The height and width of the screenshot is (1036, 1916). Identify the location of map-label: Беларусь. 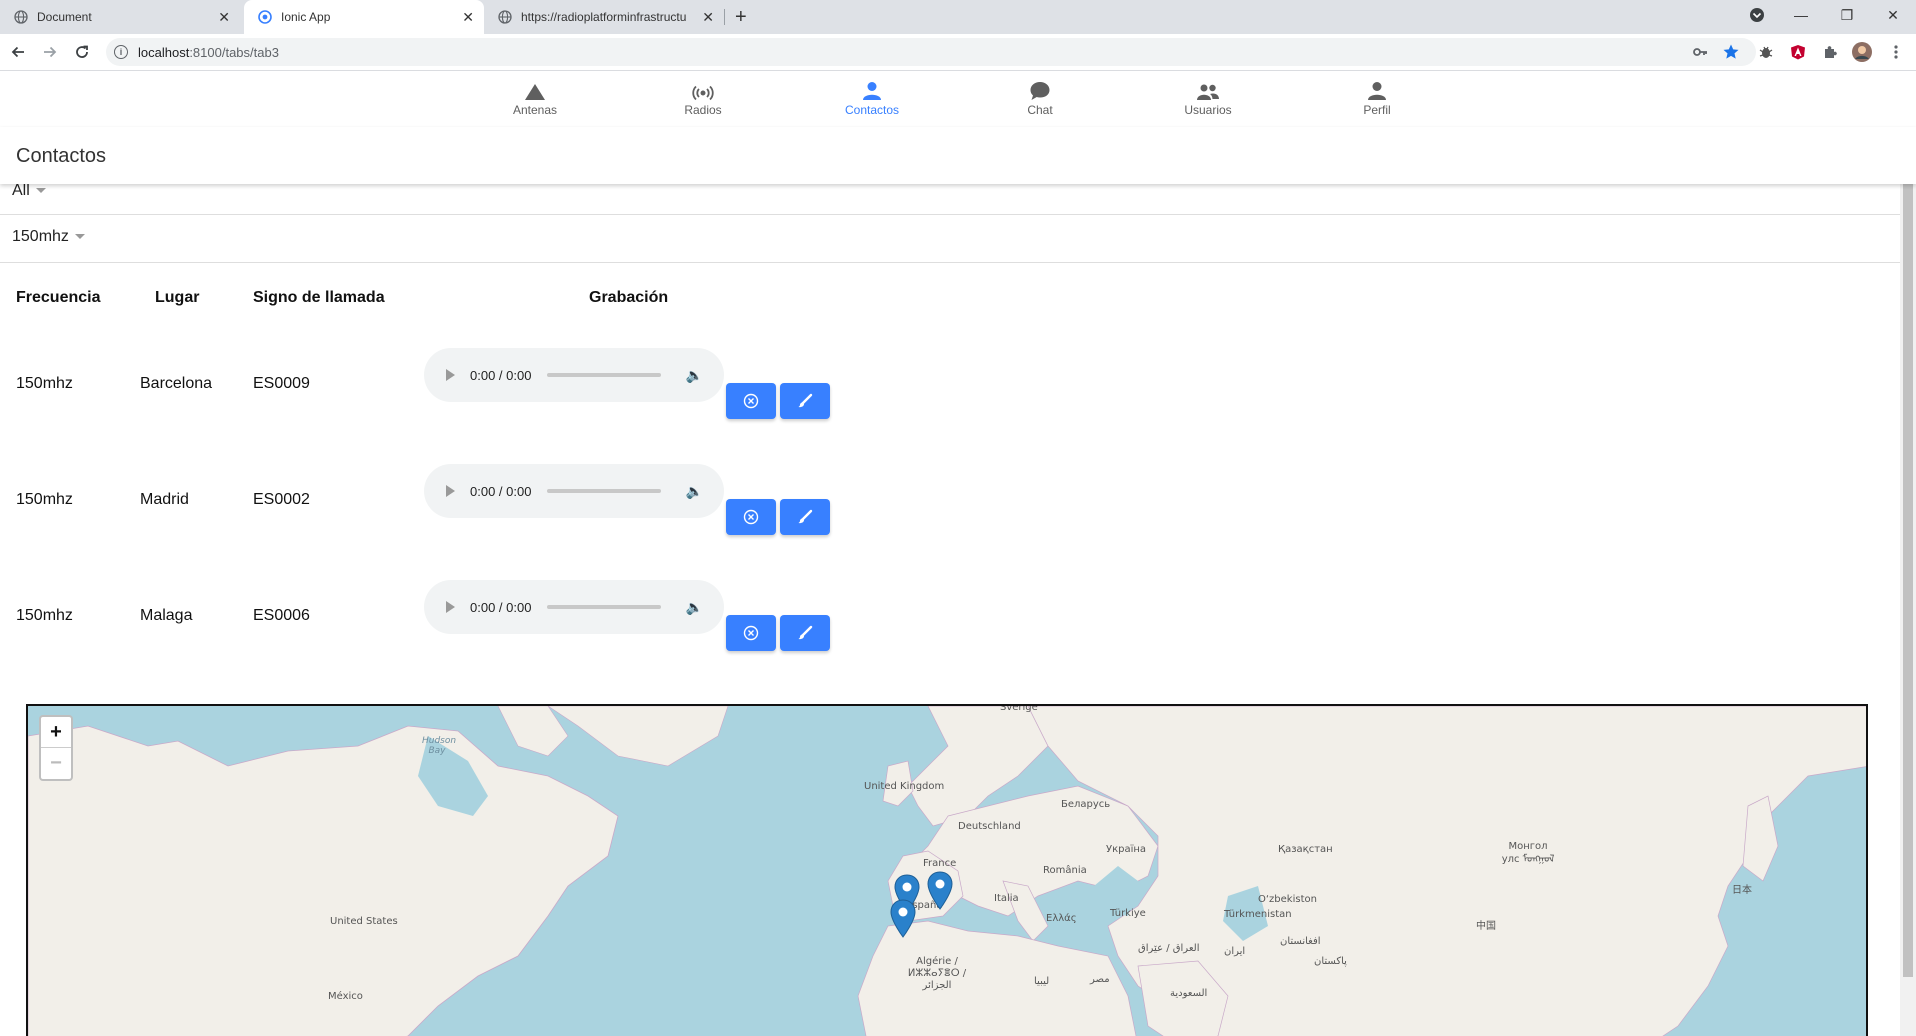
(1086, 804).